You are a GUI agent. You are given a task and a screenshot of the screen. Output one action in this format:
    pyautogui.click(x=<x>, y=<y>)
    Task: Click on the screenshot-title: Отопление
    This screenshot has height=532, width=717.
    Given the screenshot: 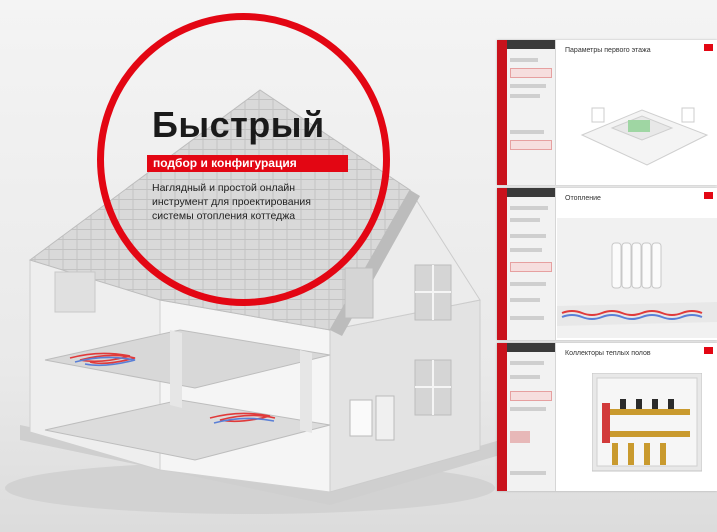 What is the action you would take?
    pyautogui.click(x=583, y=198)
    